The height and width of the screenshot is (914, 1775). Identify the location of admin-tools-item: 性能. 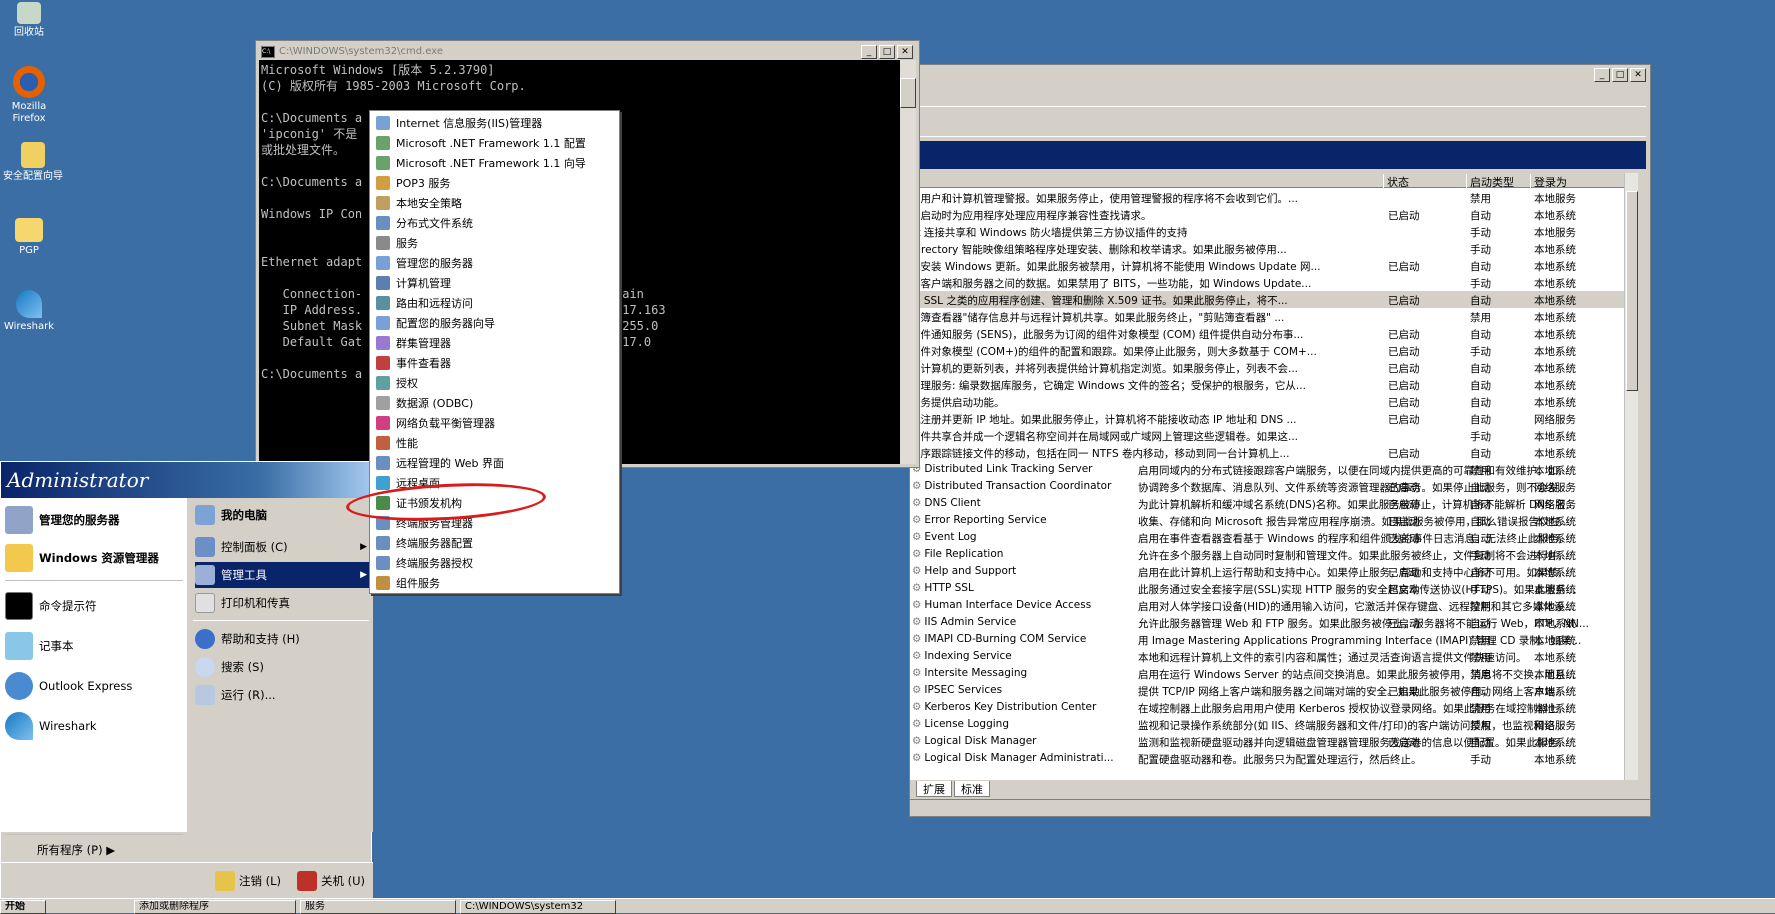
(495, 443).